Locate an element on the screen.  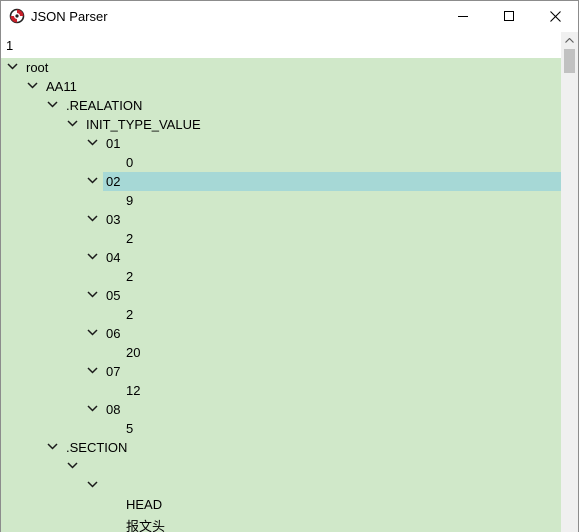
search-bar is located at coordinates (289, 45).